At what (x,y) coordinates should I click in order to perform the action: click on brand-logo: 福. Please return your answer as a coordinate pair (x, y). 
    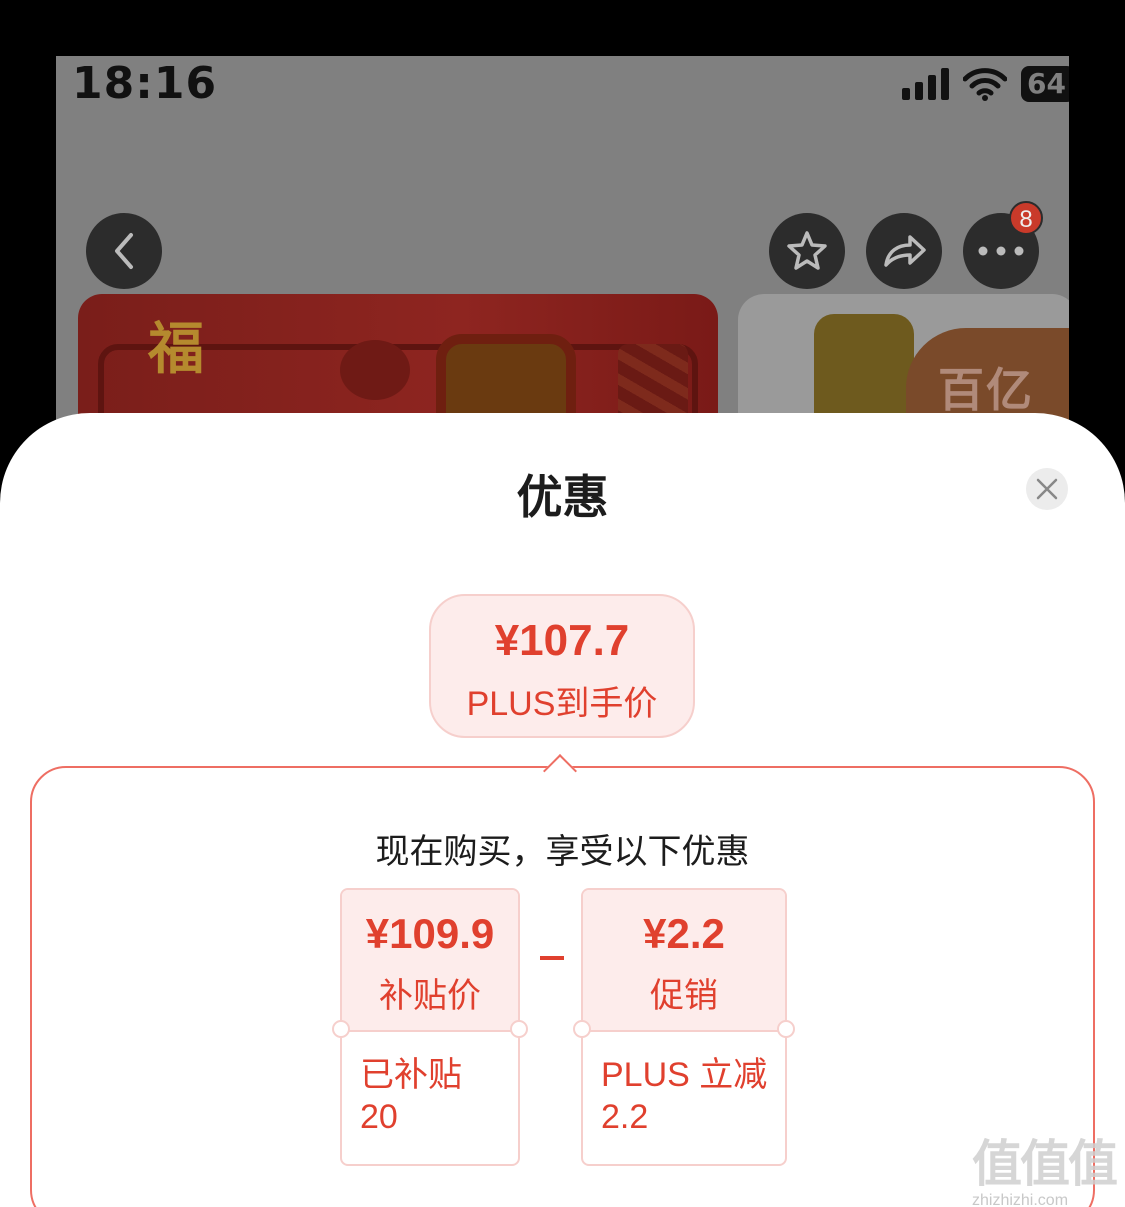
    Looking at the image, I should click on (176, 349).